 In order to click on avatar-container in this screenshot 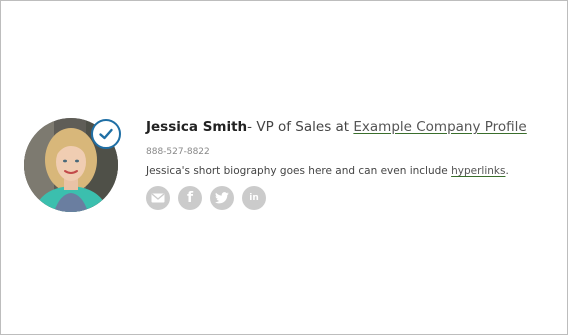, I will do `click(72, 166)`.